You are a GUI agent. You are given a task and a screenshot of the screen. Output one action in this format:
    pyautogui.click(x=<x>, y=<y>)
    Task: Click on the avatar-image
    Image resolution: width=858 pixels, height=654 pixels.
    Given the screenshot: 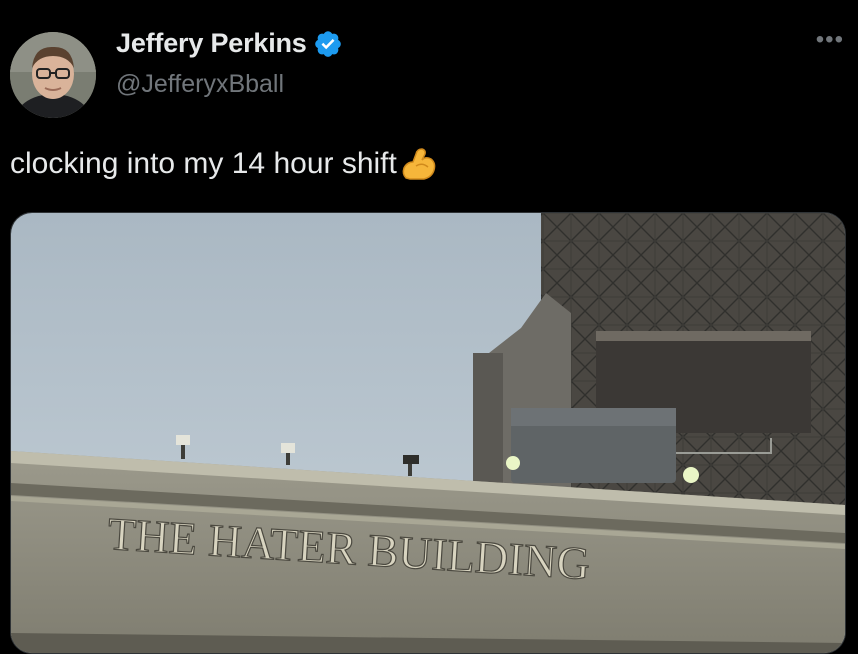 What is the action you would take?
    pyautogui.click(x=53, y=75)
    